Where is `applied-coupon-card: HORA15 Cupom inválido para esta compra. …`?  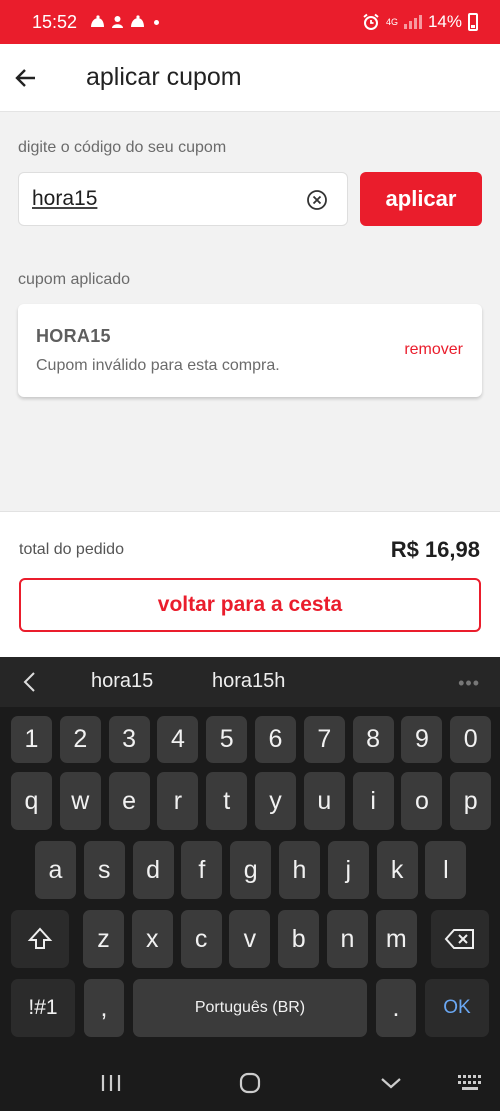
applied-coupon-card: HORA15 Cupom inválido para esta compra. … is located at coordinates (250, 350).